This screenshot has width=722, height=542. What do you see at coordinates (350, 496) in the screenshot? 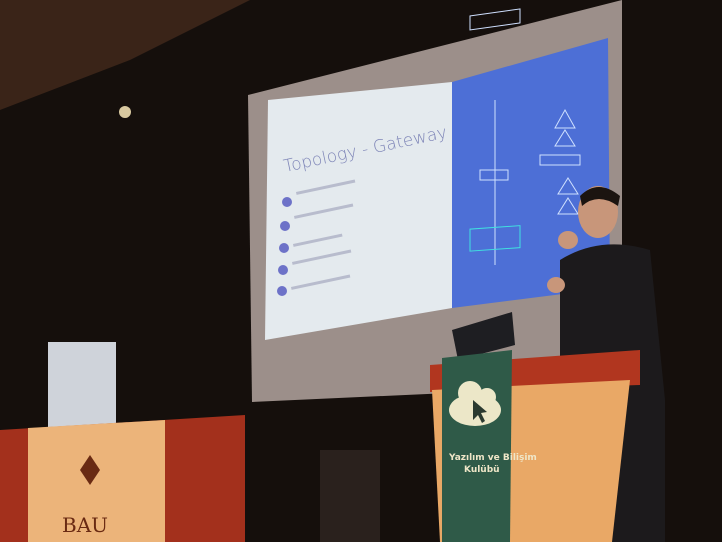
I see `chair` at bounding box center [350, 496].